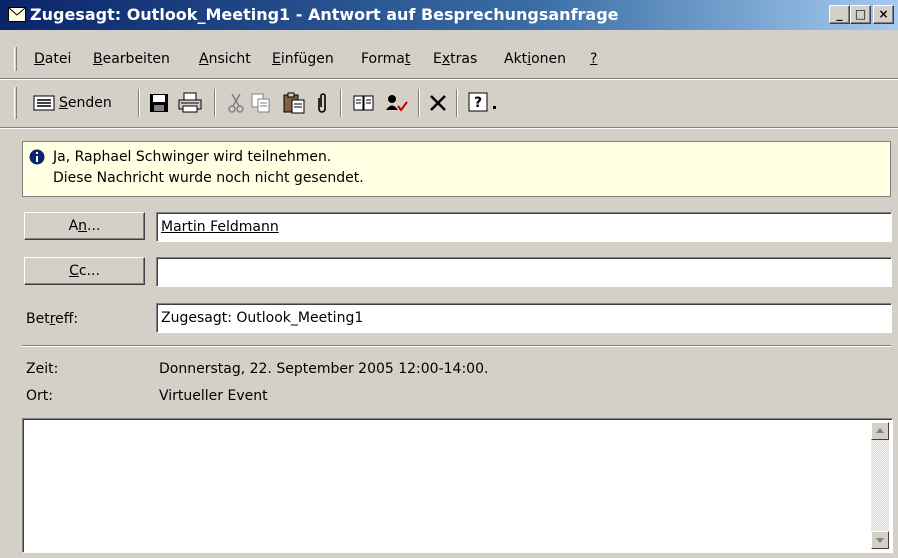 This screenshot has width=898, height=558. I want to click on delete-icon, so click(438, 103).